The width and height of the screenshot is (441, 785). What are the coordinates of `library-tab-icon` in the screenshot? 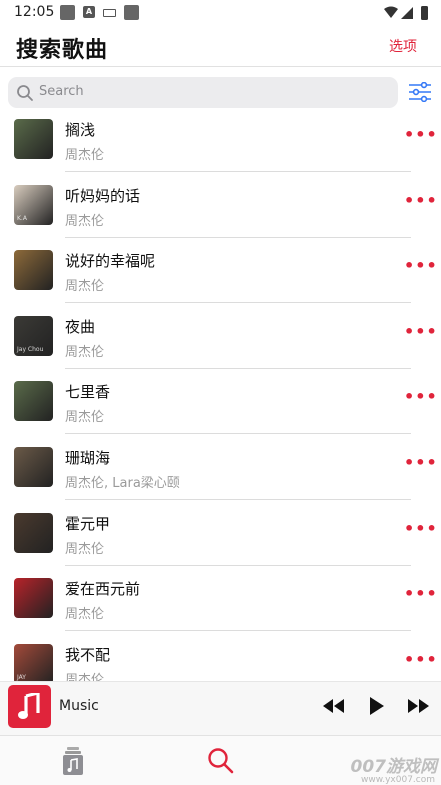 It's located at (73, 761).